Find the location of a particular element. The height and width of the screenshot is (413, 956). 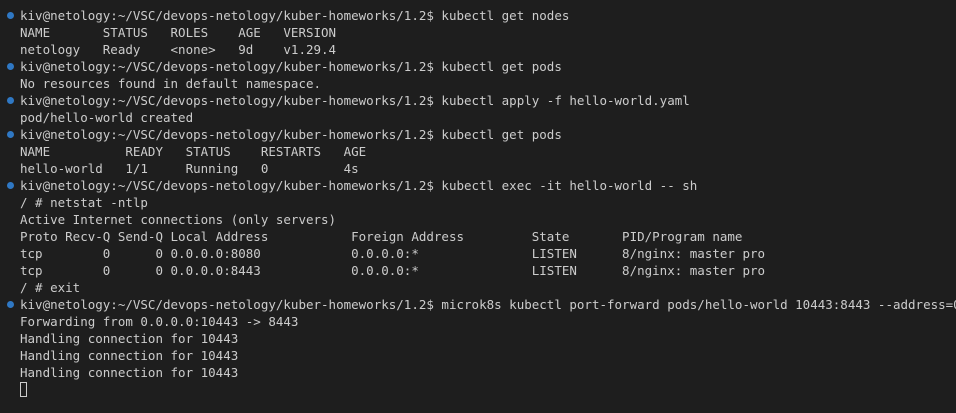

output-line: / # exit is located at coordinates (478, 287).